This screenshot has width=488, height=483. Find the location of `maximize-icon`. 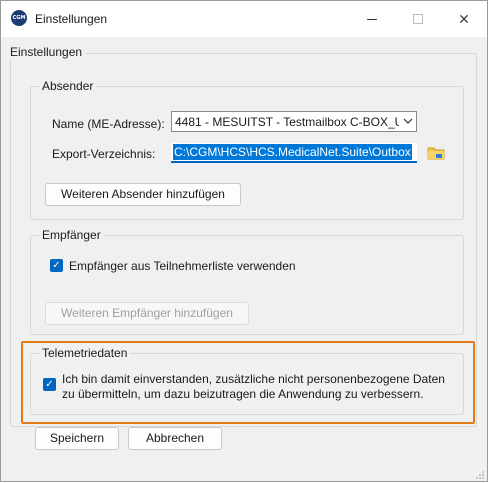

maximize-icon is located at coordinates (418, 19).